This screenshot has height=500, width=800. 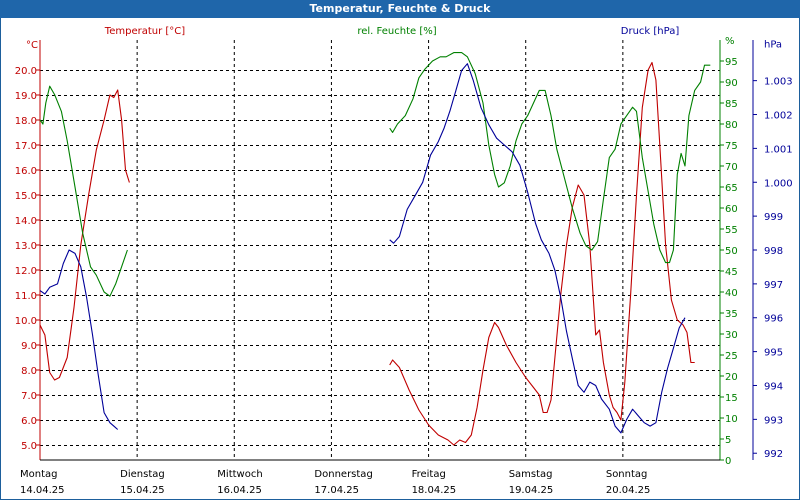 What do you see at coordinates (26, 196) in the screenshot?
I see `left-axis-tick-label: 15.0` at bounding box center [26, 196].